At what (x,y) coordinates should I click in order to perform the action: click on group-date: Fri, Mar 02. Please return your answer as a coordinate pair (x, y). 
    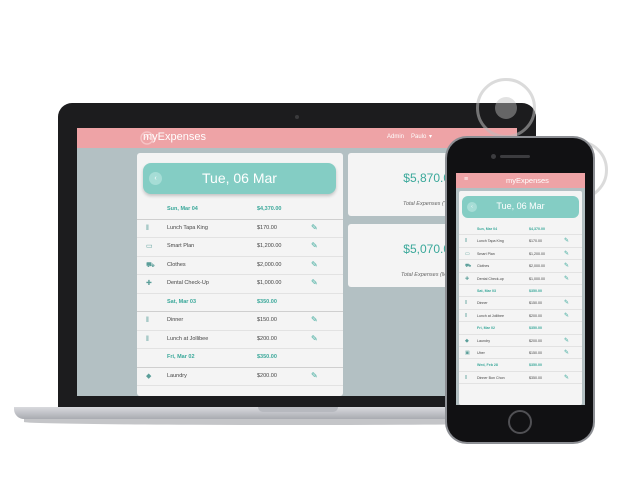
    Looking at the image, I should click on (181, 357).